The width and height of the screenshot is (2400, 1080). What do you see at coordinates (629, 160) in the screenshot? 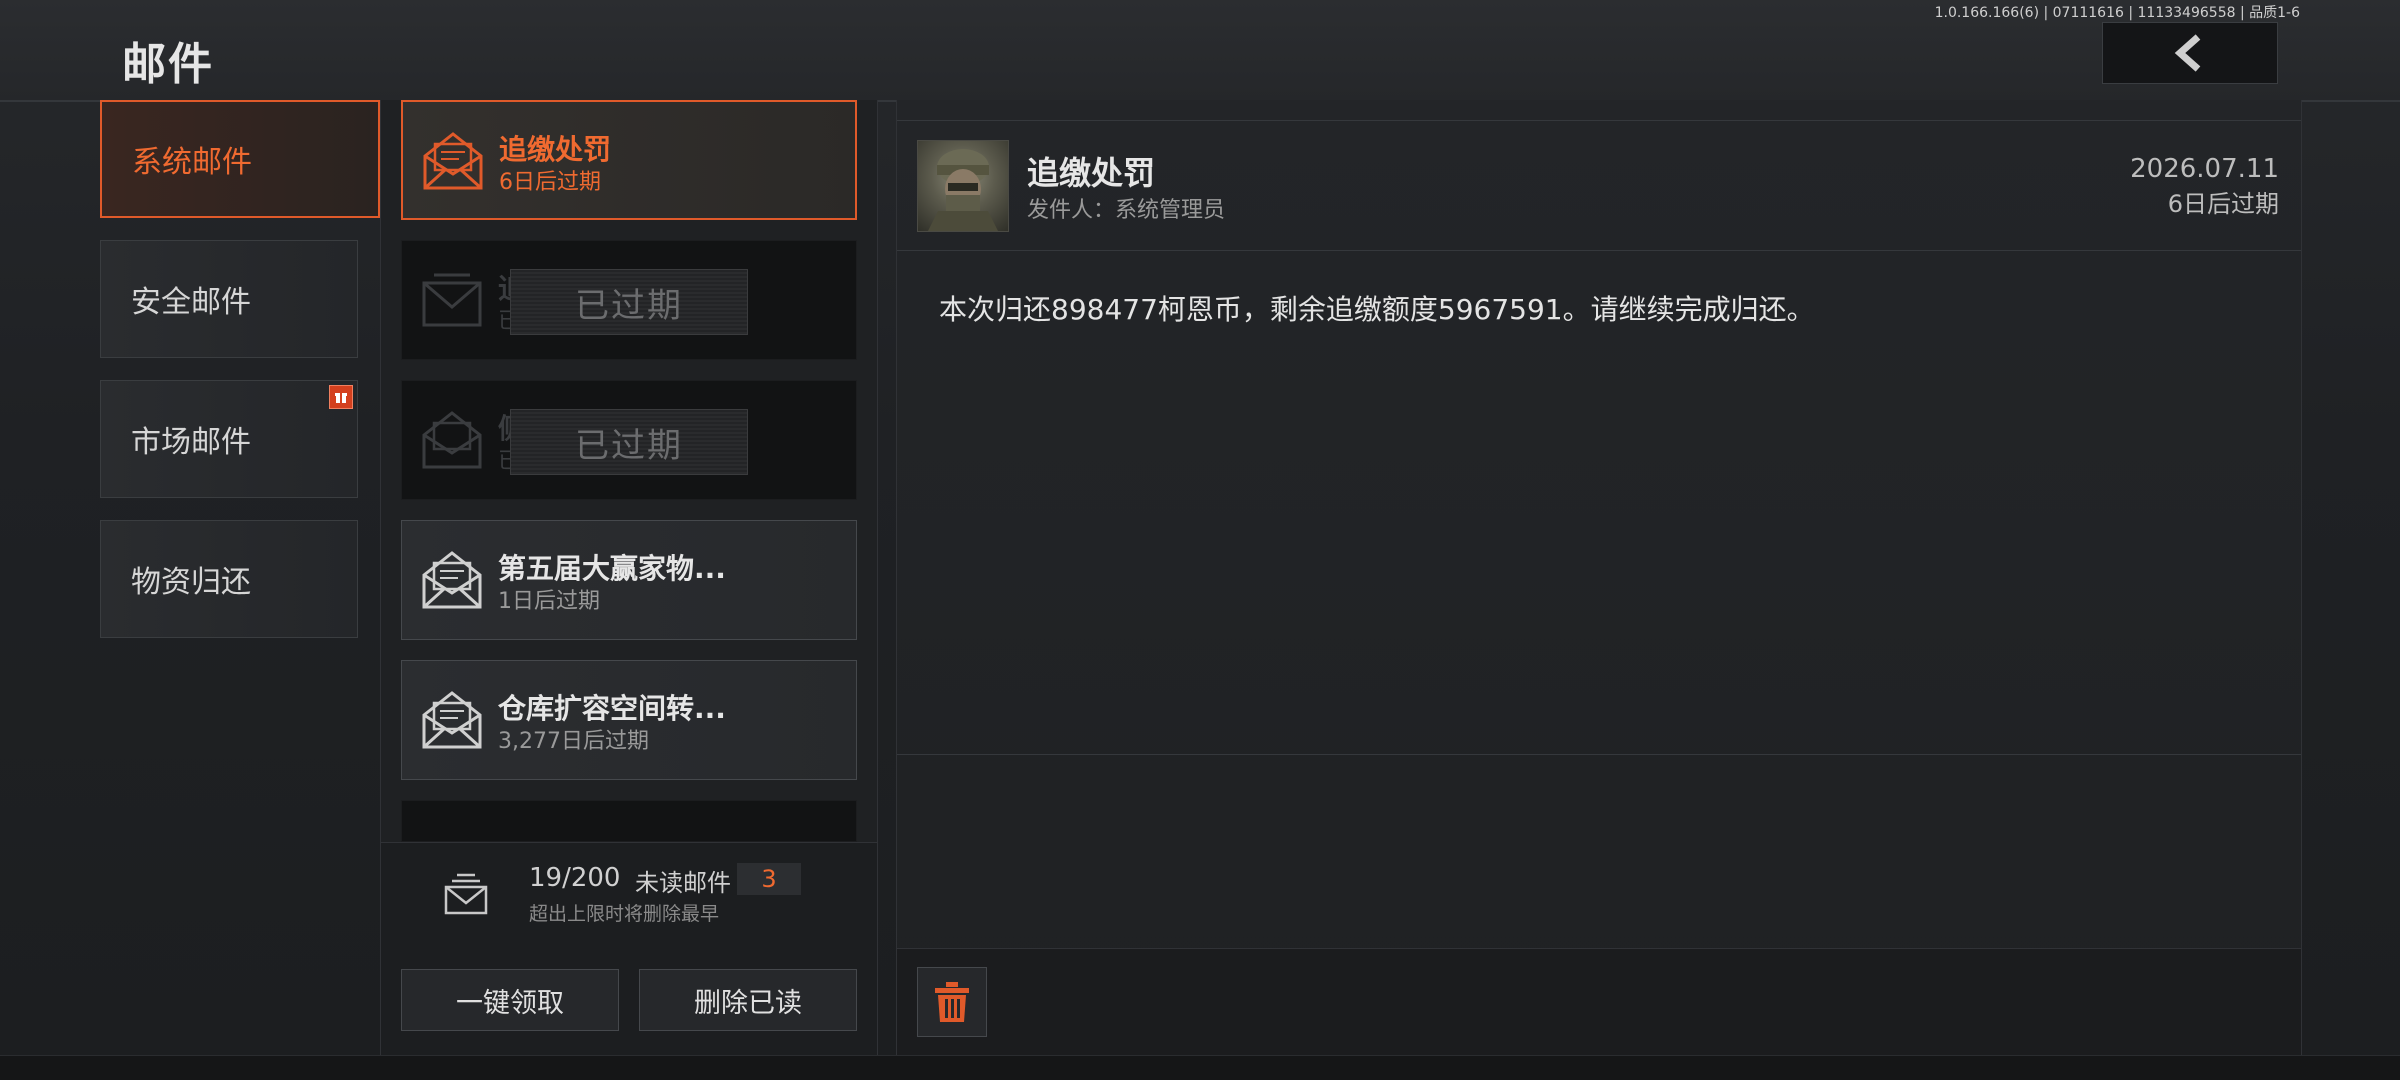
I see `mail-item: 追缴处罚 6日后过期` at bounding box center [629, 160].